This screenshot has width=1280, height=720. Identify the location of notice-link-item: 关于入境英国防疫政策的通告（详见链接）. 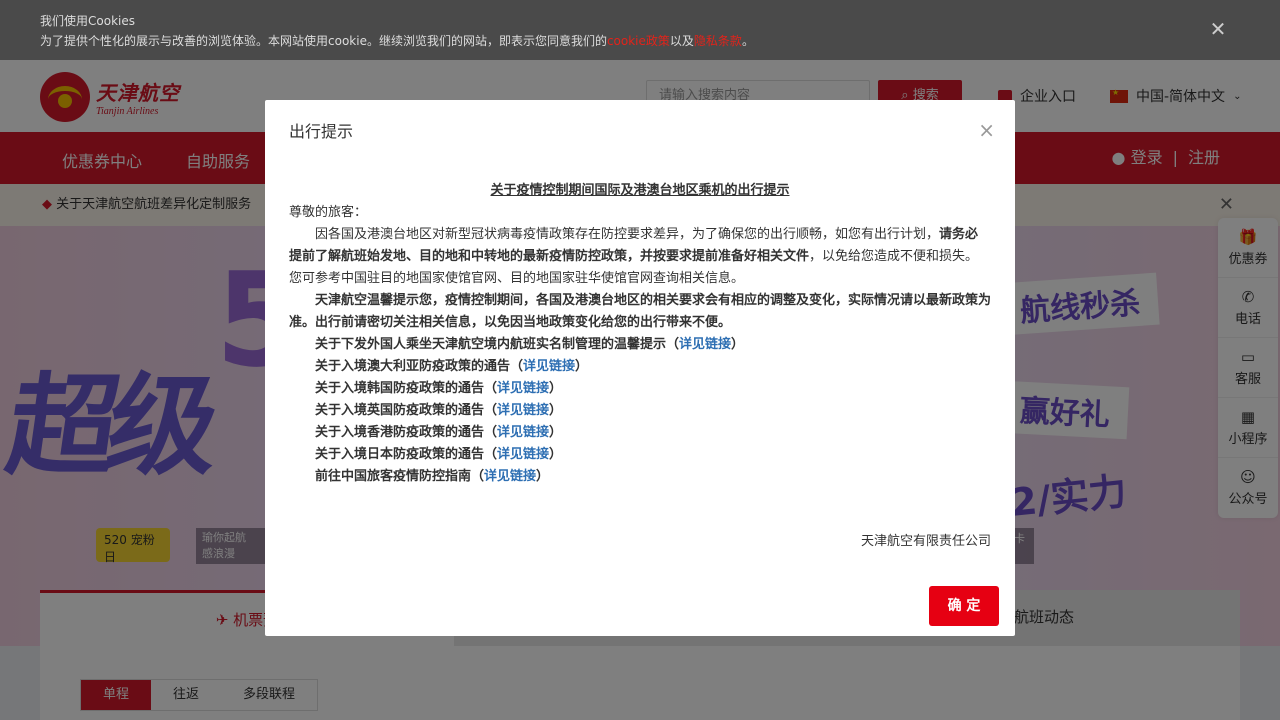
(439, 410).